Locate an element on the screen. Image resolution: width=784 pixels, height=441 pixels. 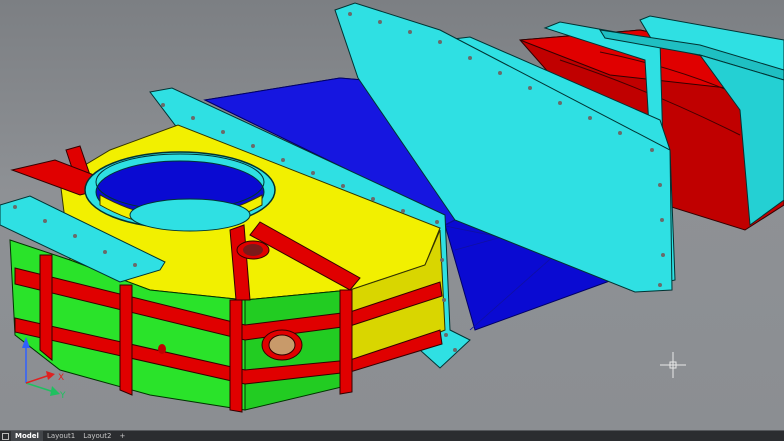
ucs-y-axis is located at coordinates (40, 387).